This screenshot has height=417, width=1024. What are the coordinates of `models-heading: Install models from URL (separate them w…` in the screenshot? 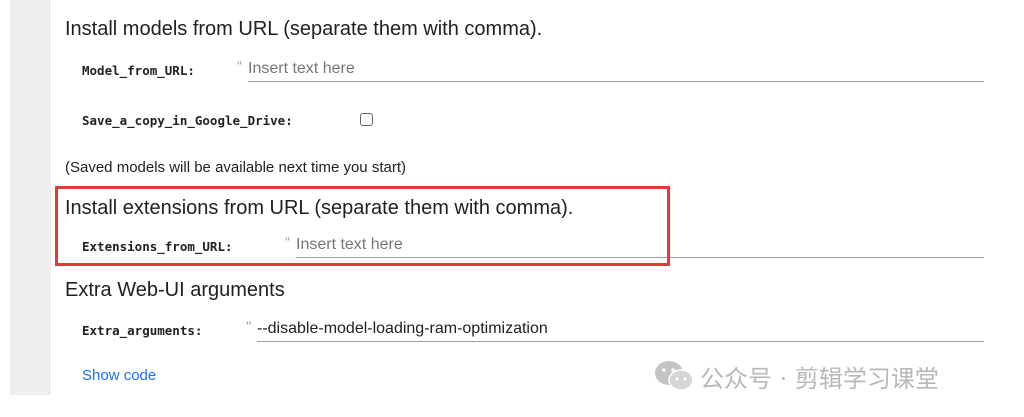 It's located at (304, 29).